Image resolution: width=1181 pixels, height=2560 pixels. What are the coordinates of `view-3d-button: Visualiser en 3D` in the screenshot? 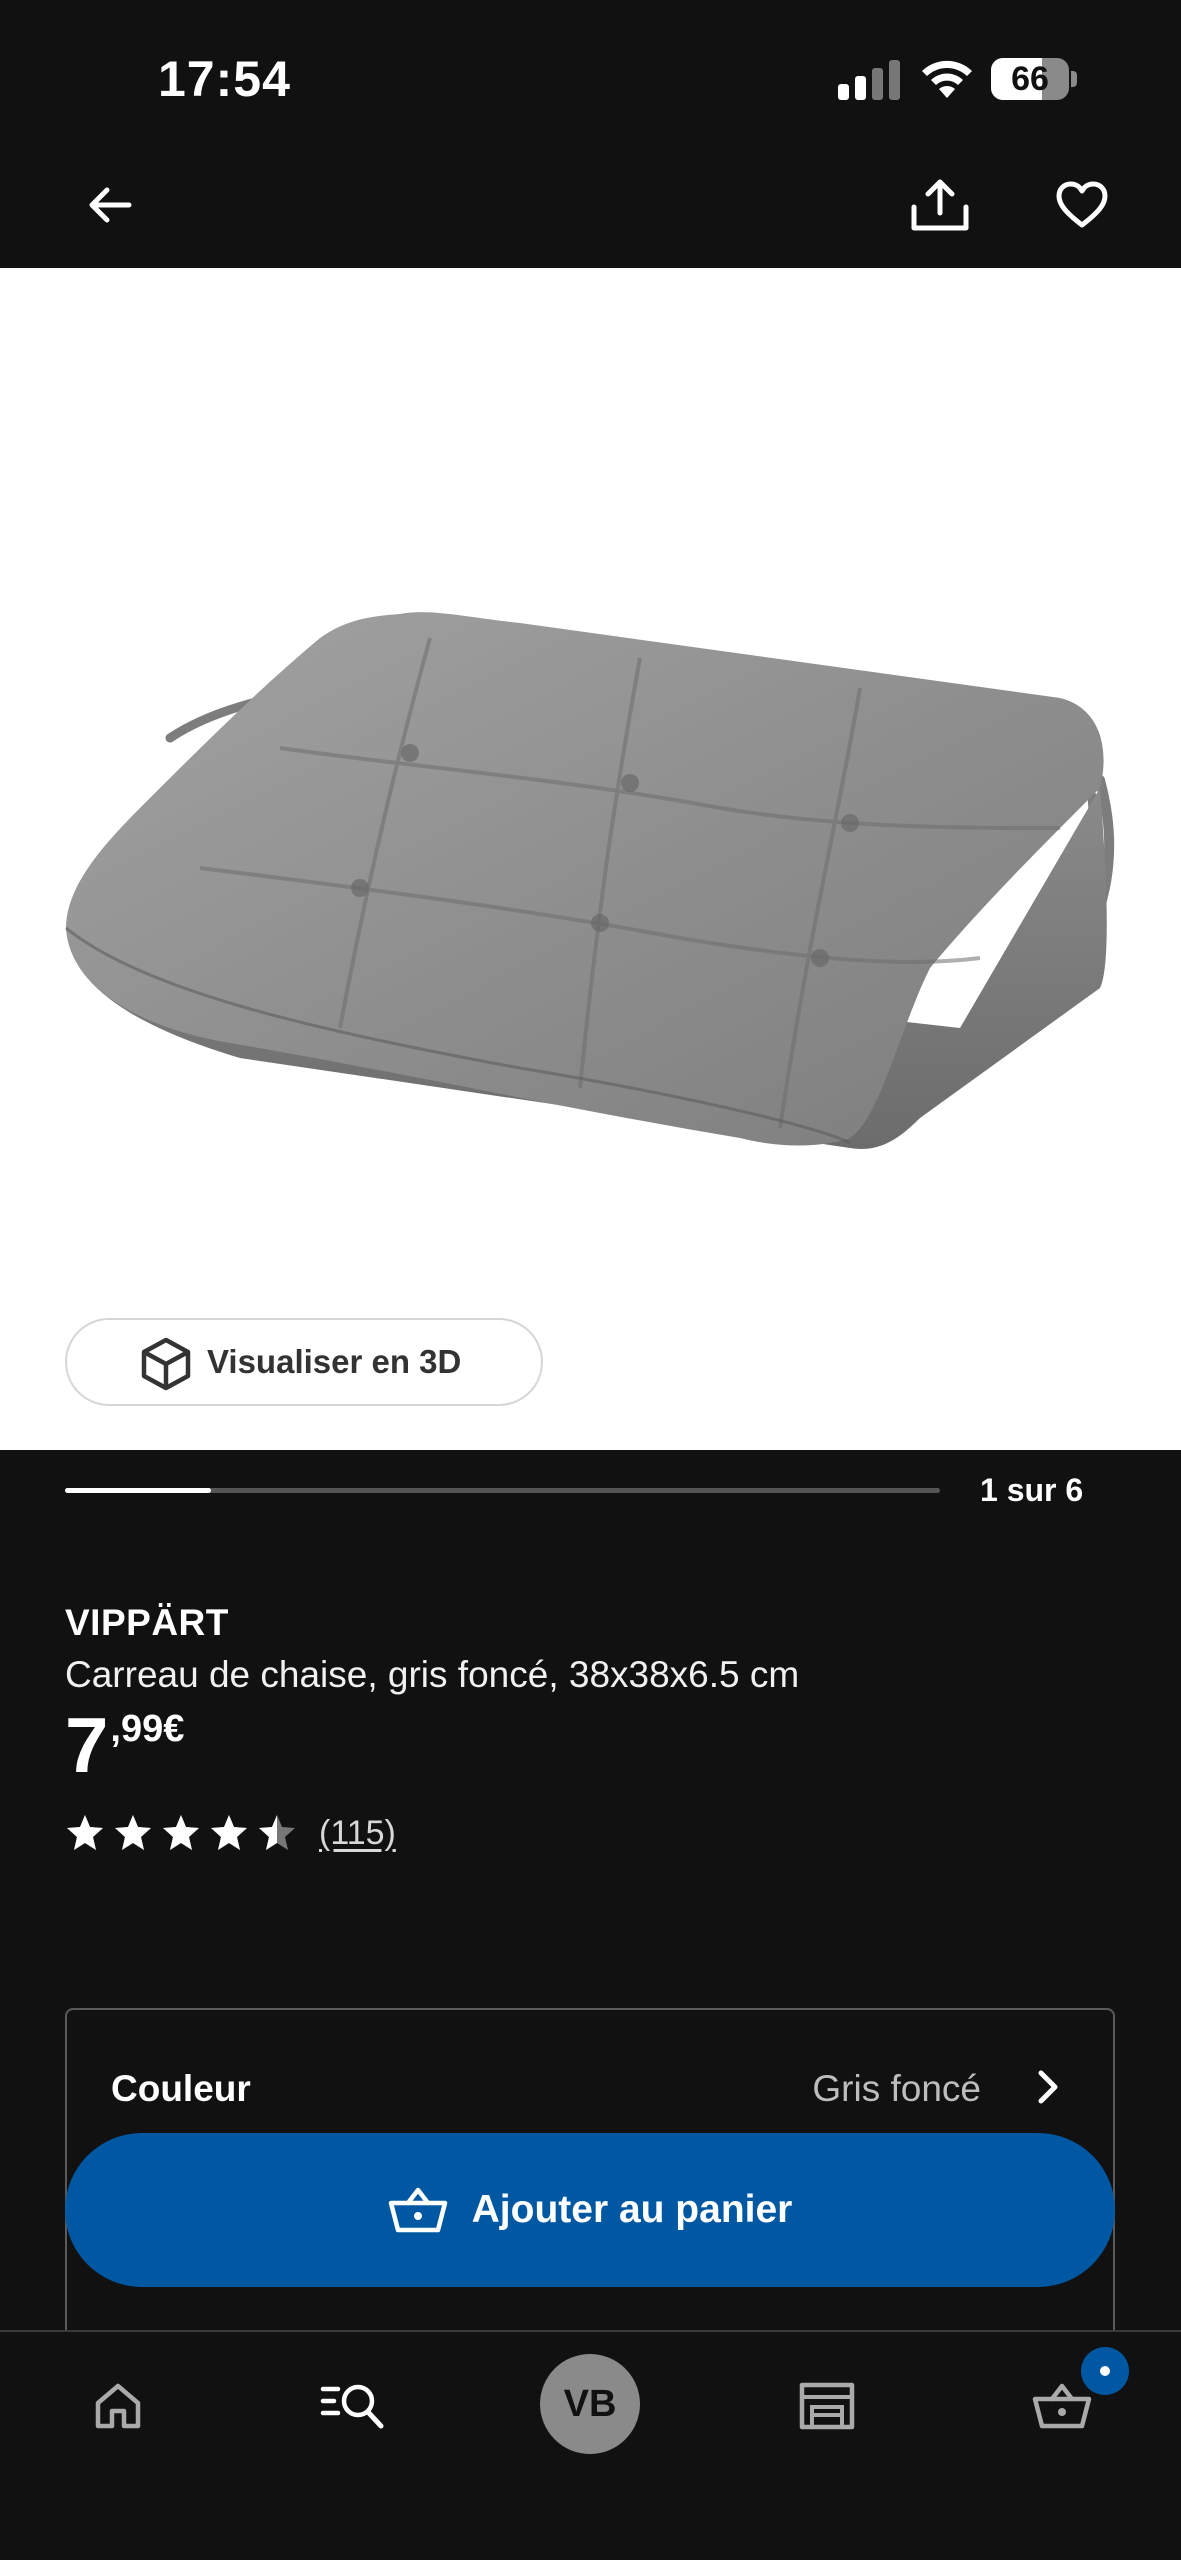 It's located at (304, 1362).